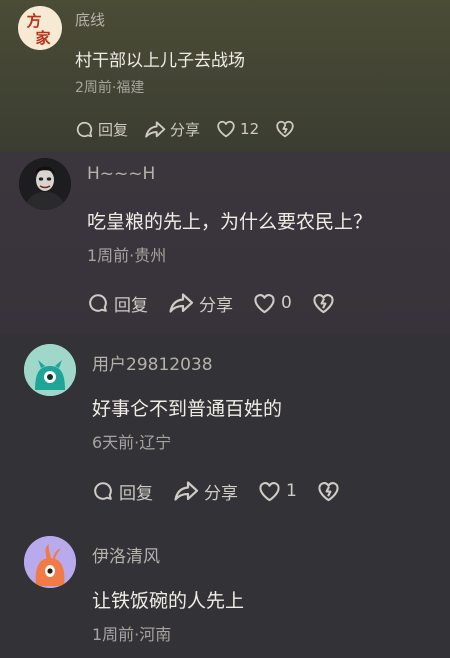 The height and width of the screenshot is (658, 450). Describe the element at coordinates (121, 174) in the screenshot. I see `username: H~~~H` at that location.